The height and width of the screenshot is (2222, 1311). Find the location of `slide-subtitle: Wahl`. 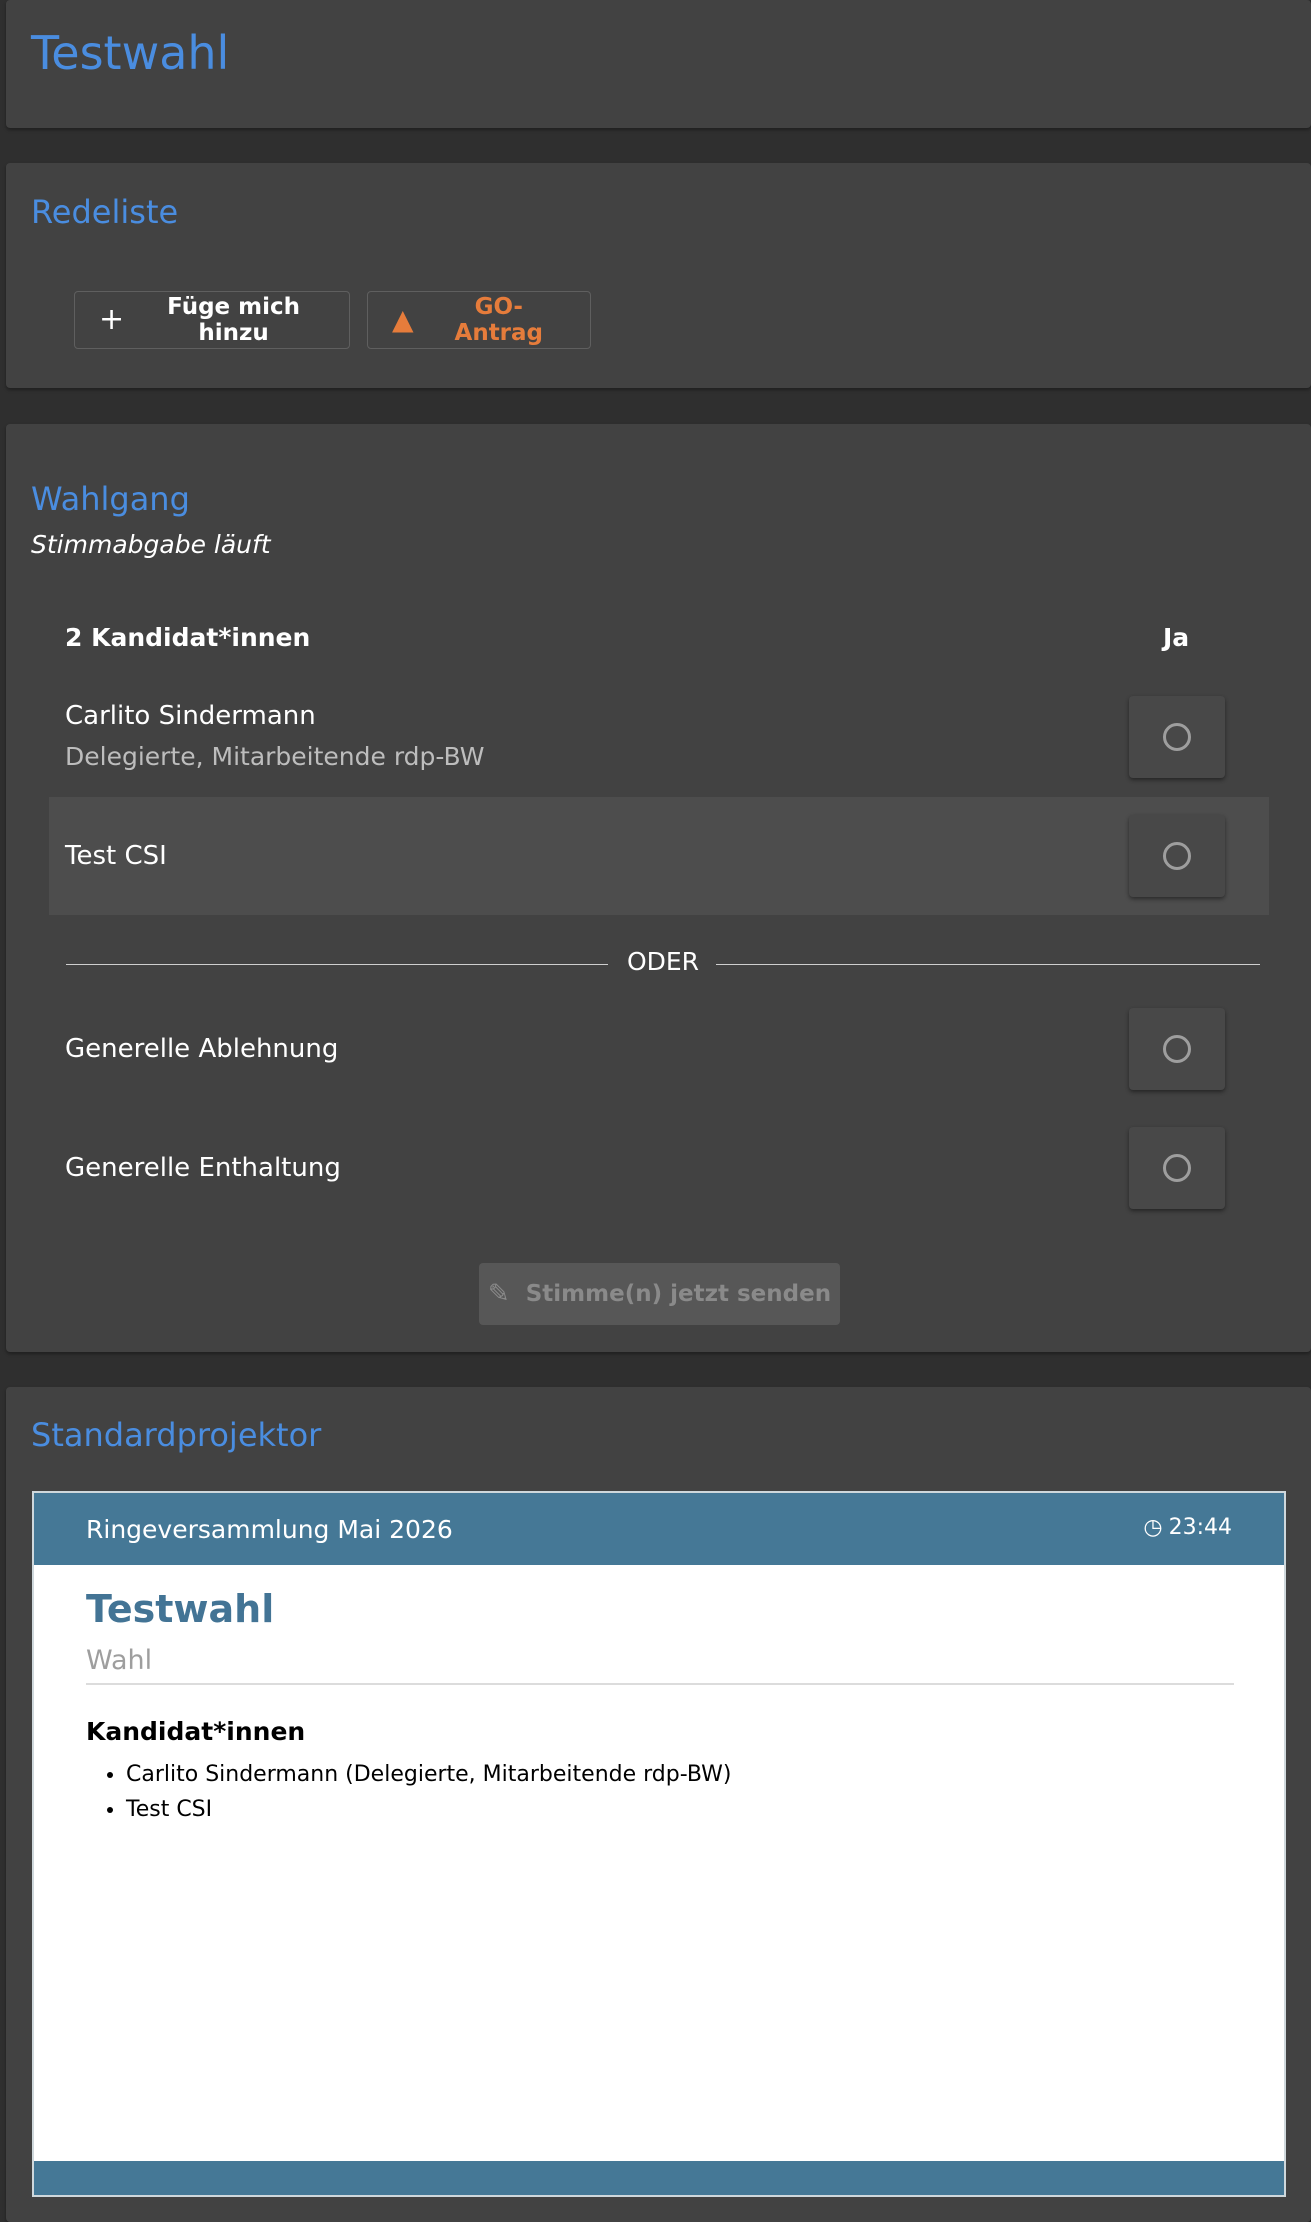

slide-subtitle: Wahl is located at coordinates (119, 1660).